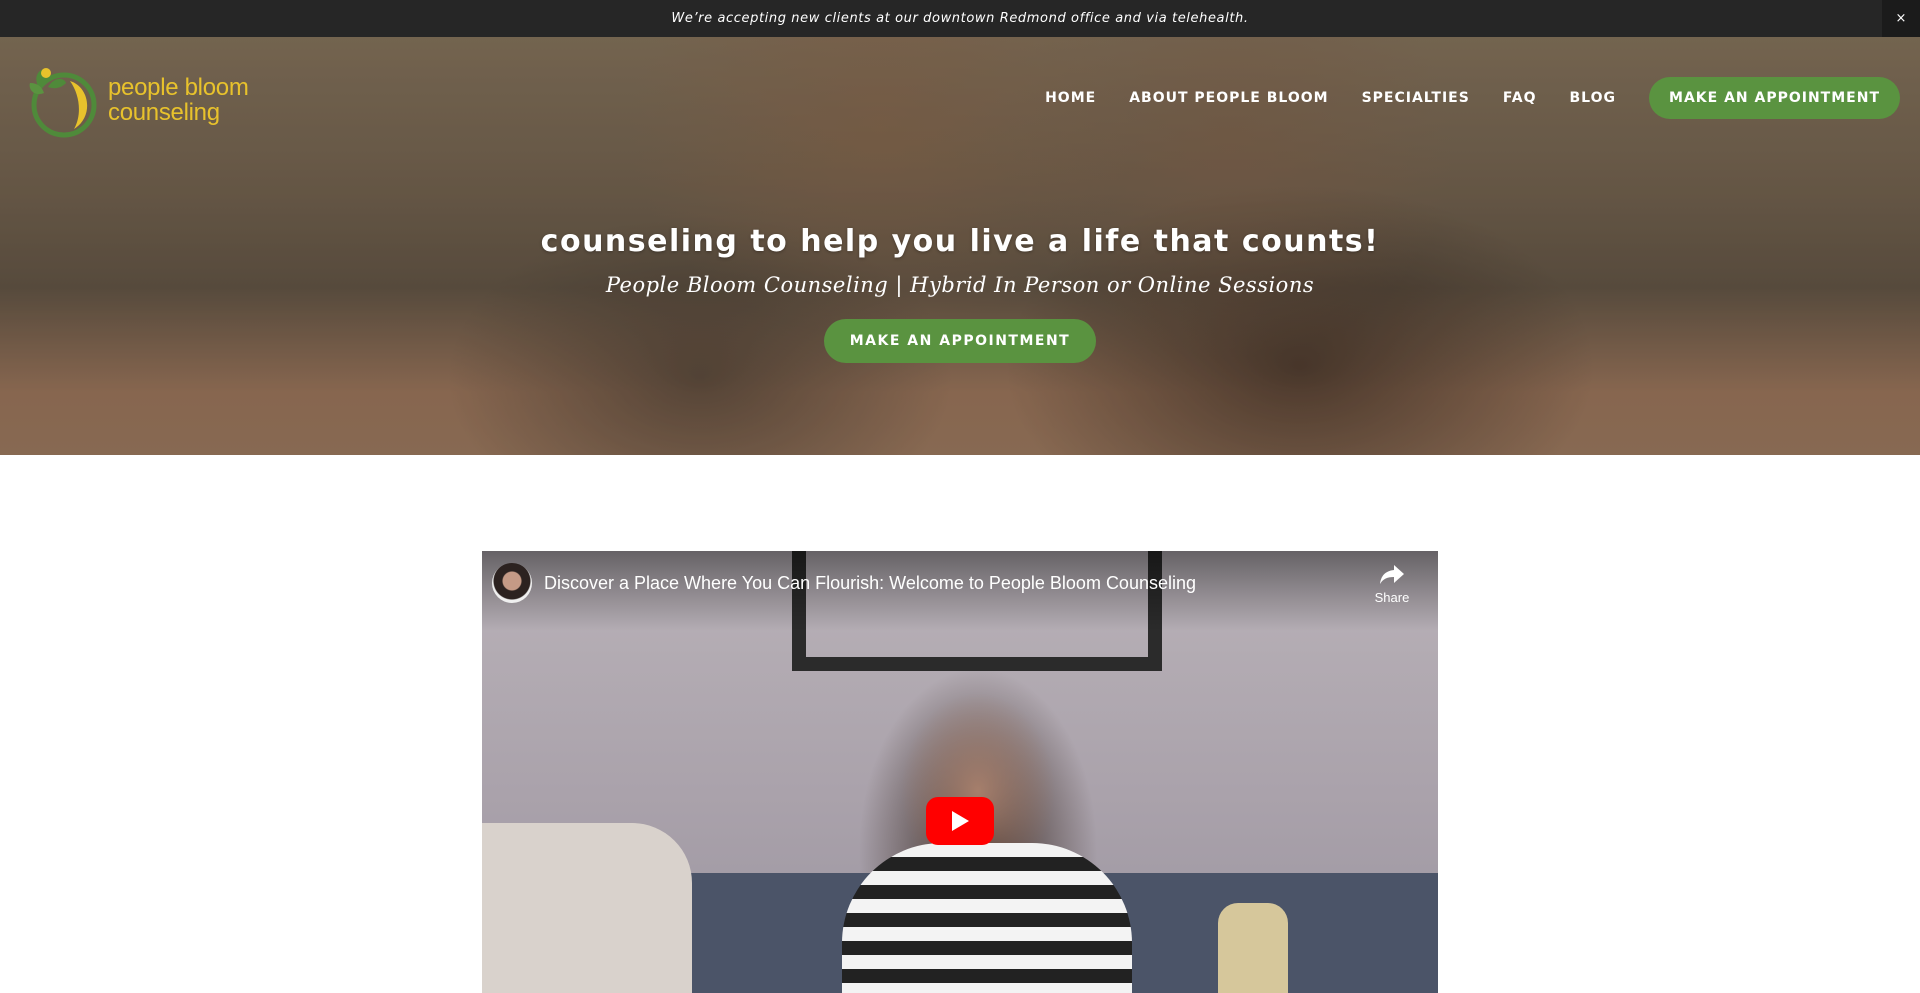 This screenshot has width=1920, height=993. What do you see at coordinates (587, 908) in the screenshot?
I see `video-pillow-left` at bounding box center [587, 908].